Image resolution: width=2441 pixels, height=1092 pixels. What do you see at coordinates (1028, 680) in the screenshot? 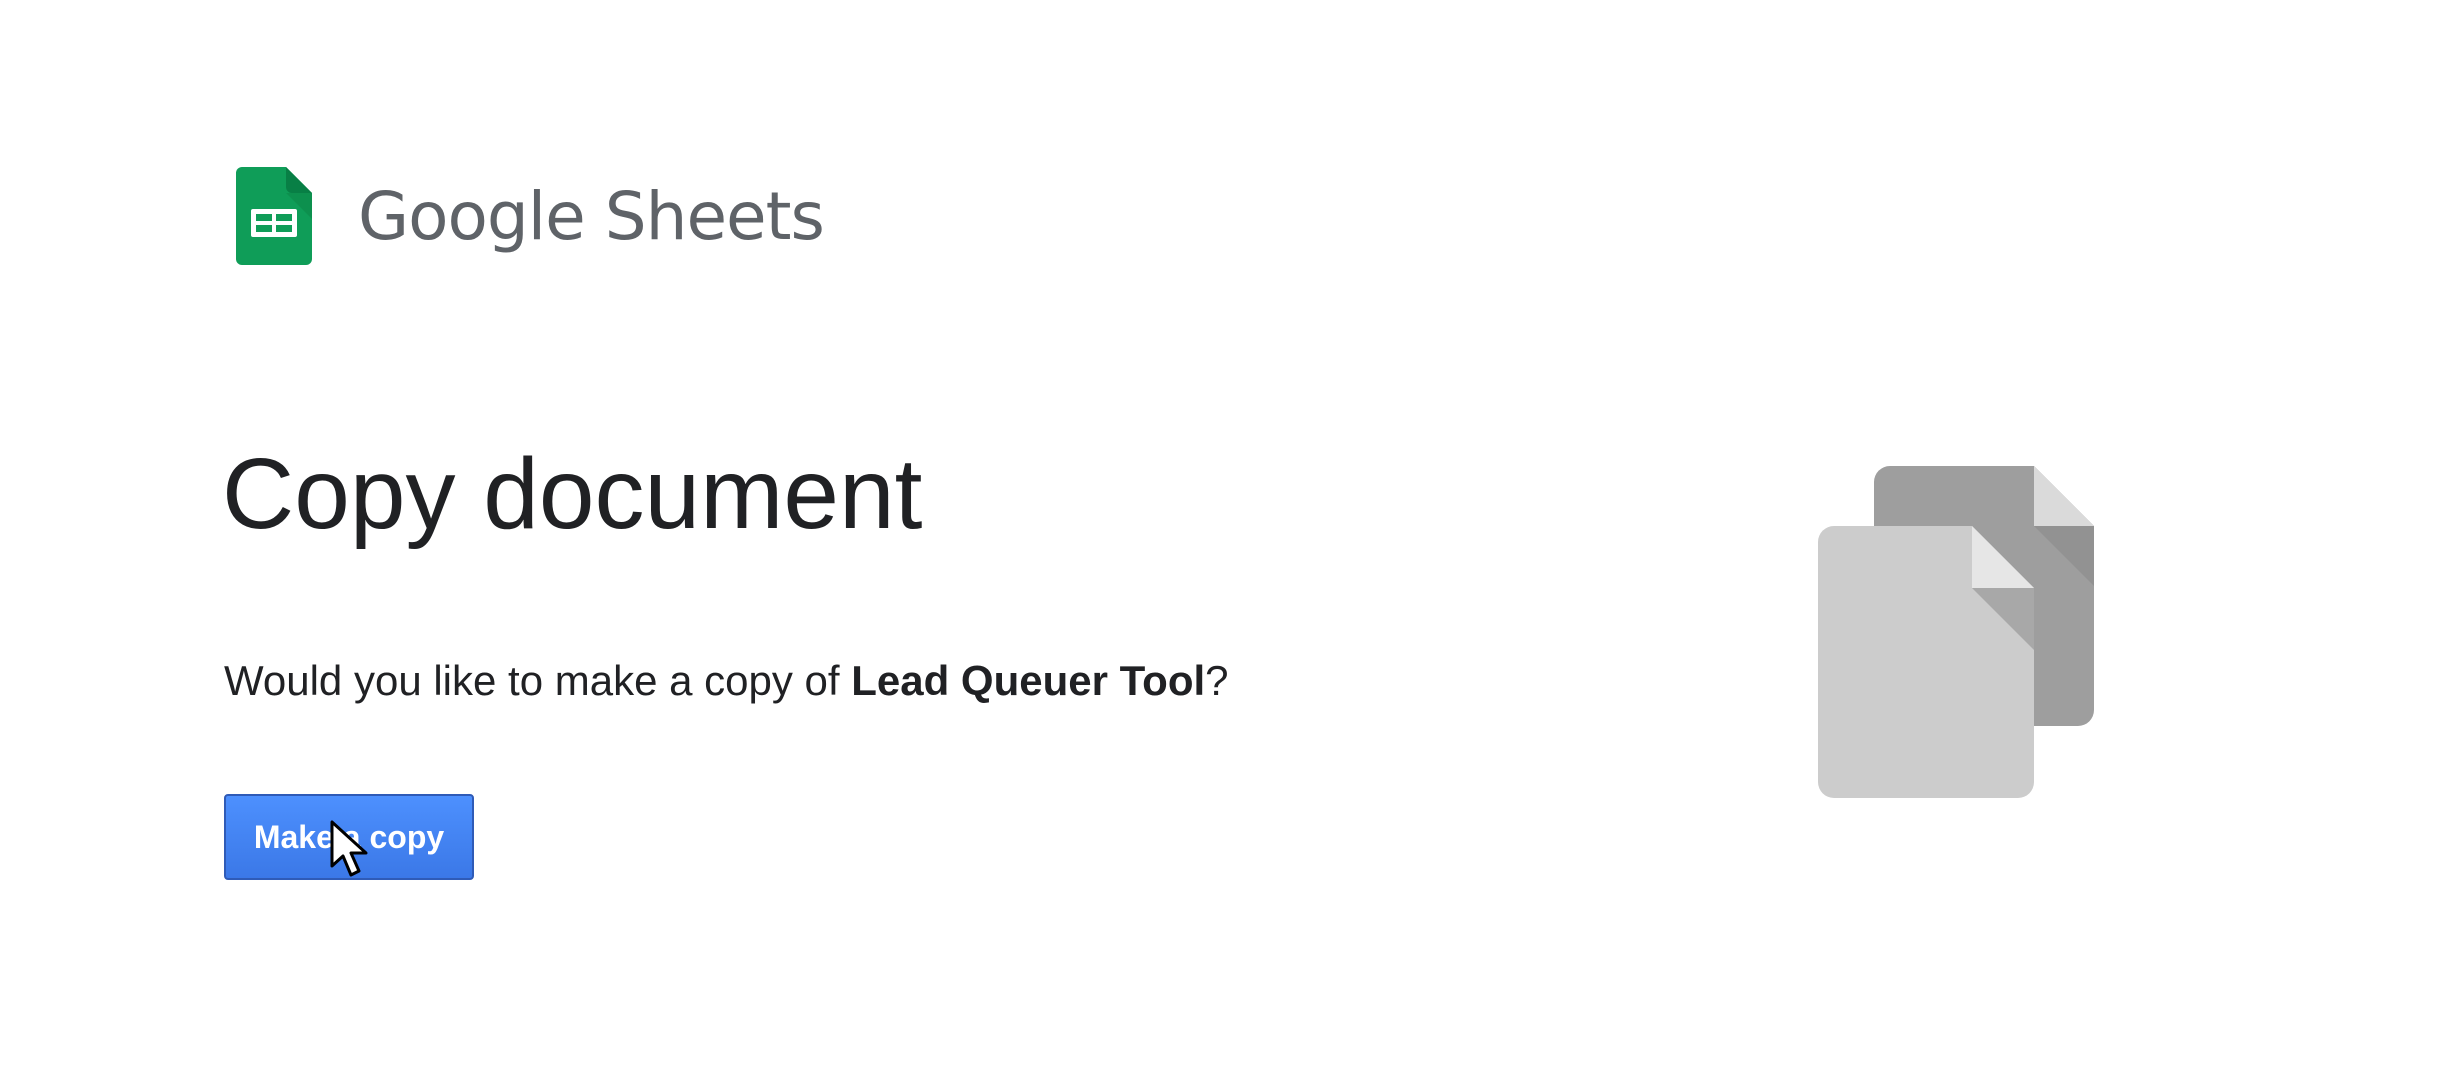
I see `document-name: Lead Queuer Tool` at bounding box center [1028, 680].